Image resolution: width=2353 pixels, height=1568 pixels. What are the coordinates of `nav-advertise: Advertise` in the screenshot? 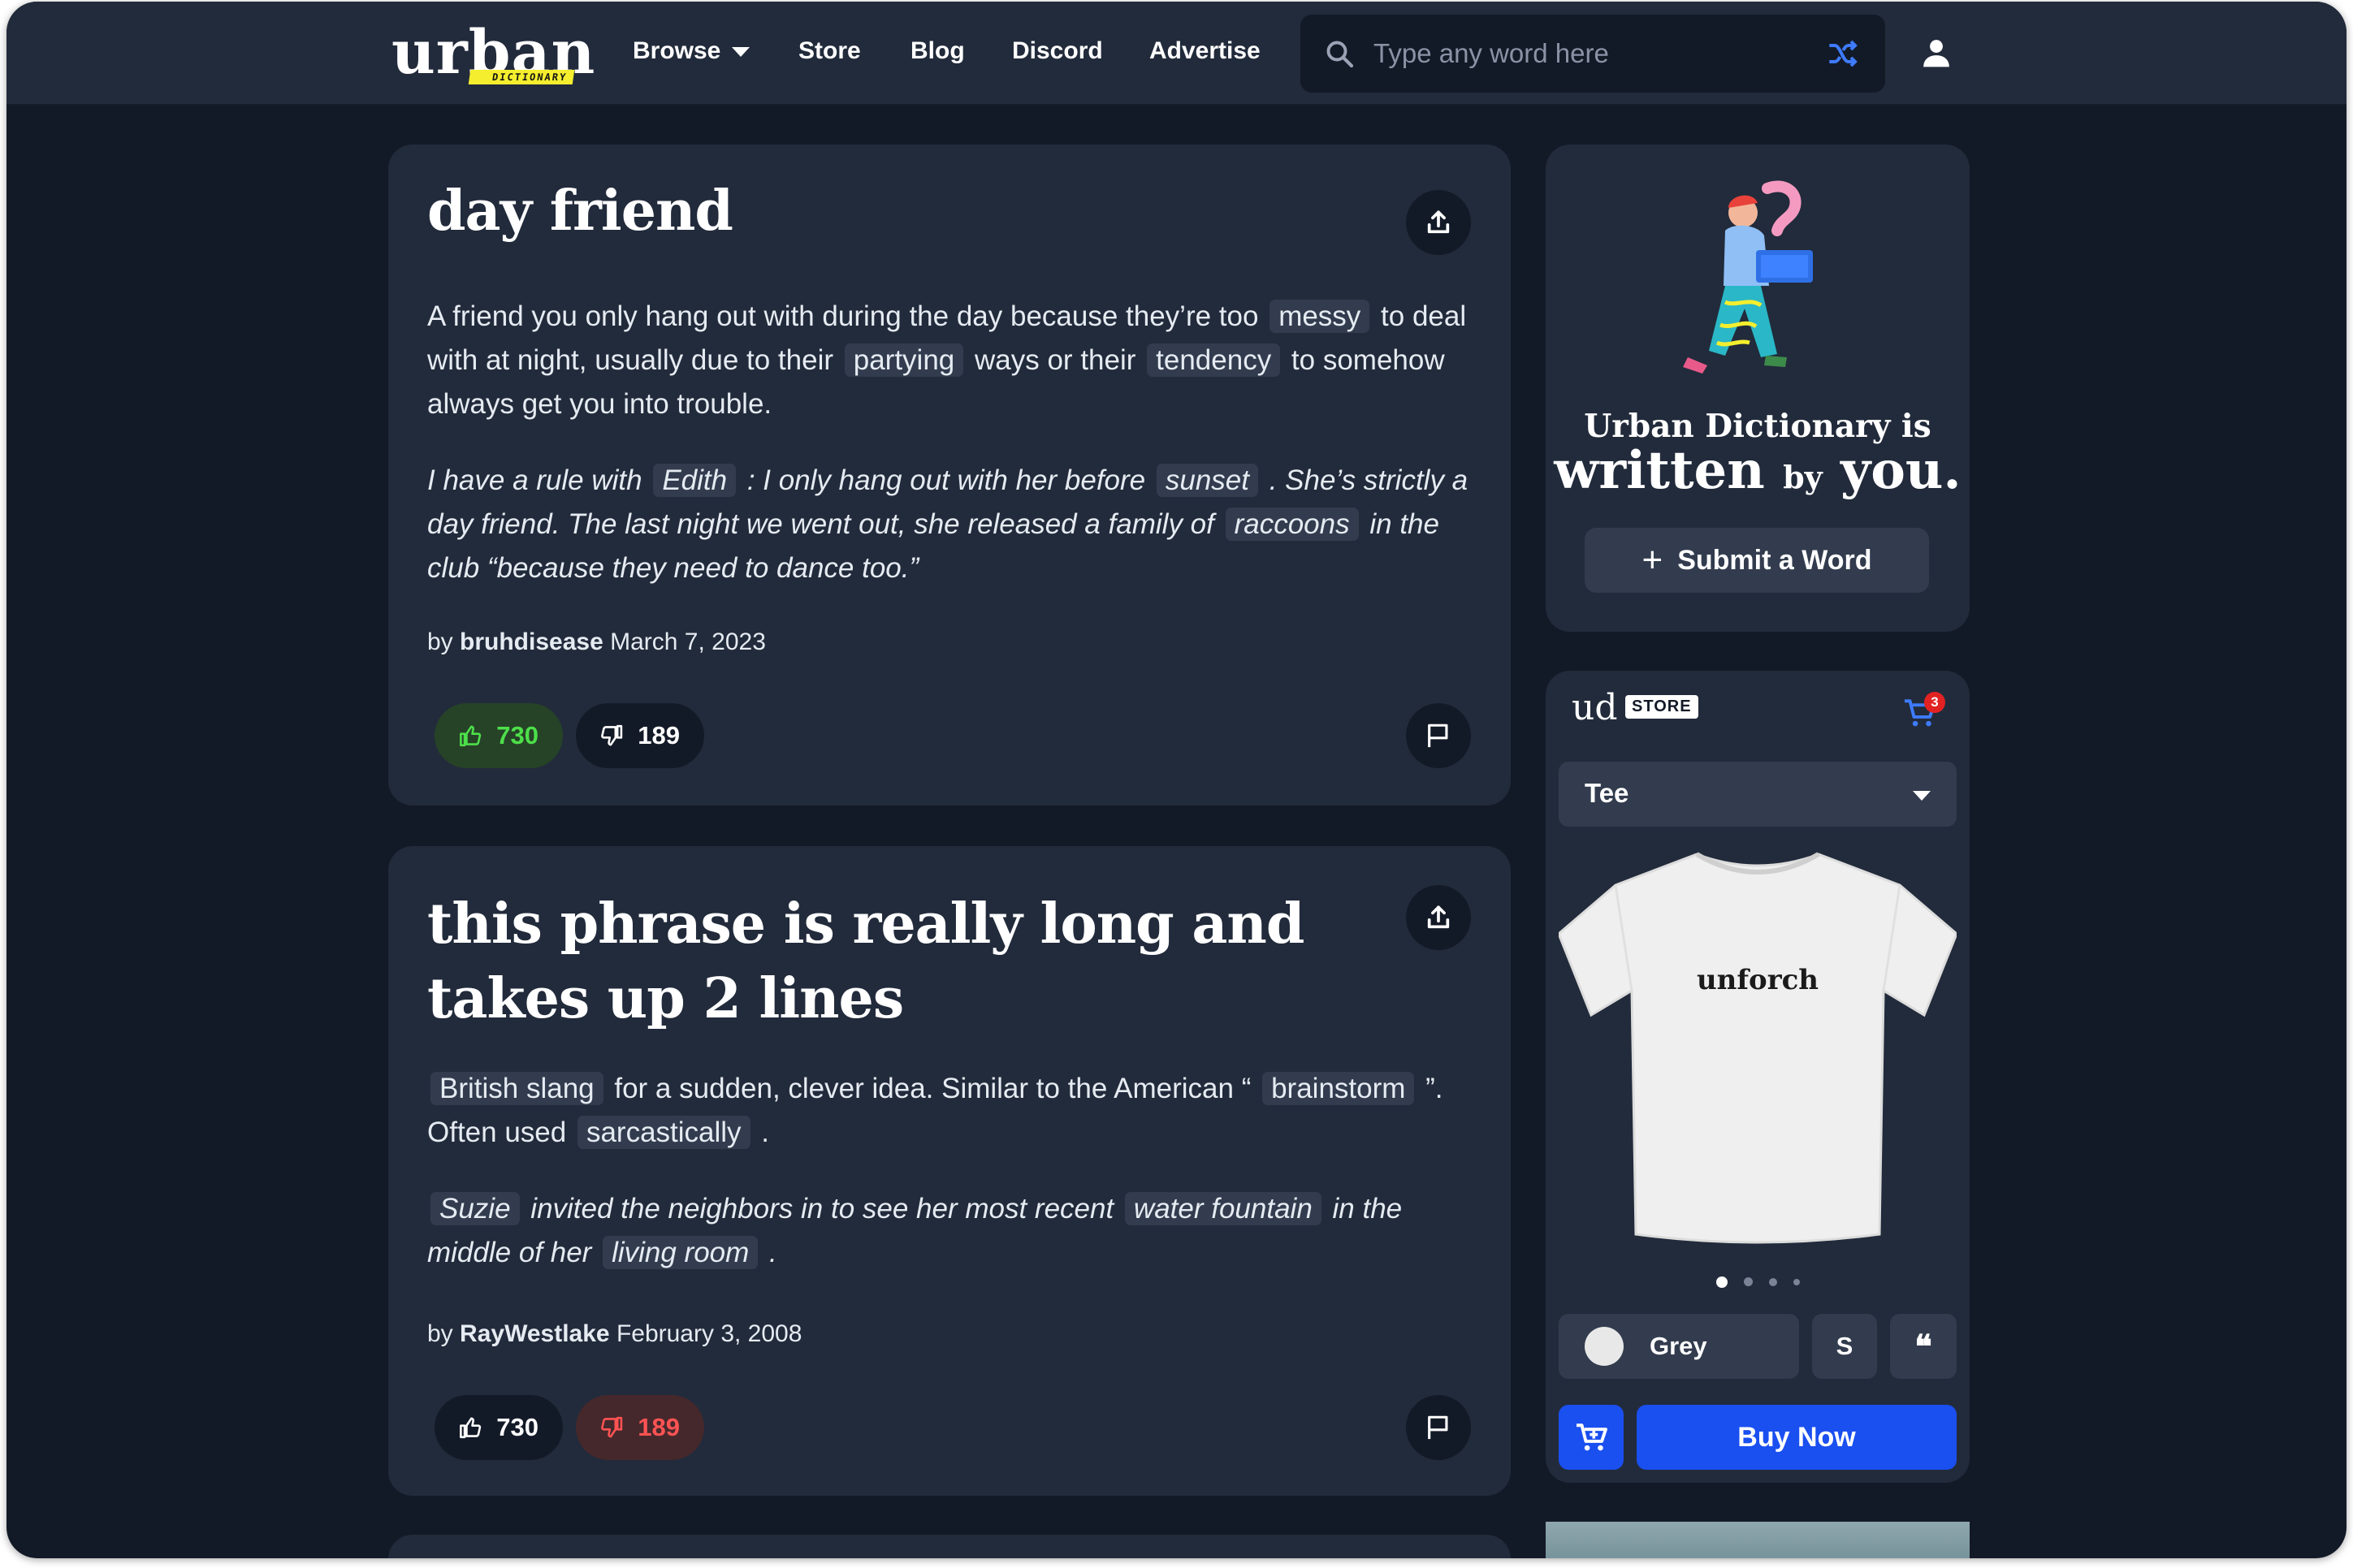 It's located at (1205, 51).